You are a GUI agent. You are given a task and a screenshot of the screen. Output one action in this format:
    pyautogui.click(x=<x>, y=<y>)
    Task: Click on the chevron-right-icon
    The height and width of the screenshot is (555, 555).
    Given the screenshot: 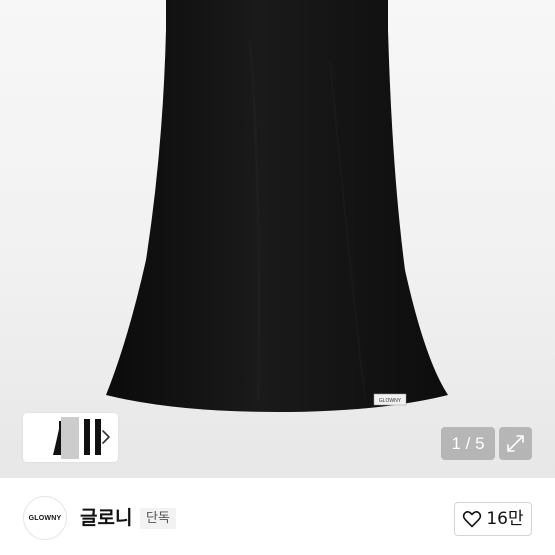 What is the action you would take?
    pyautogui.click(x=106, y=437)
    